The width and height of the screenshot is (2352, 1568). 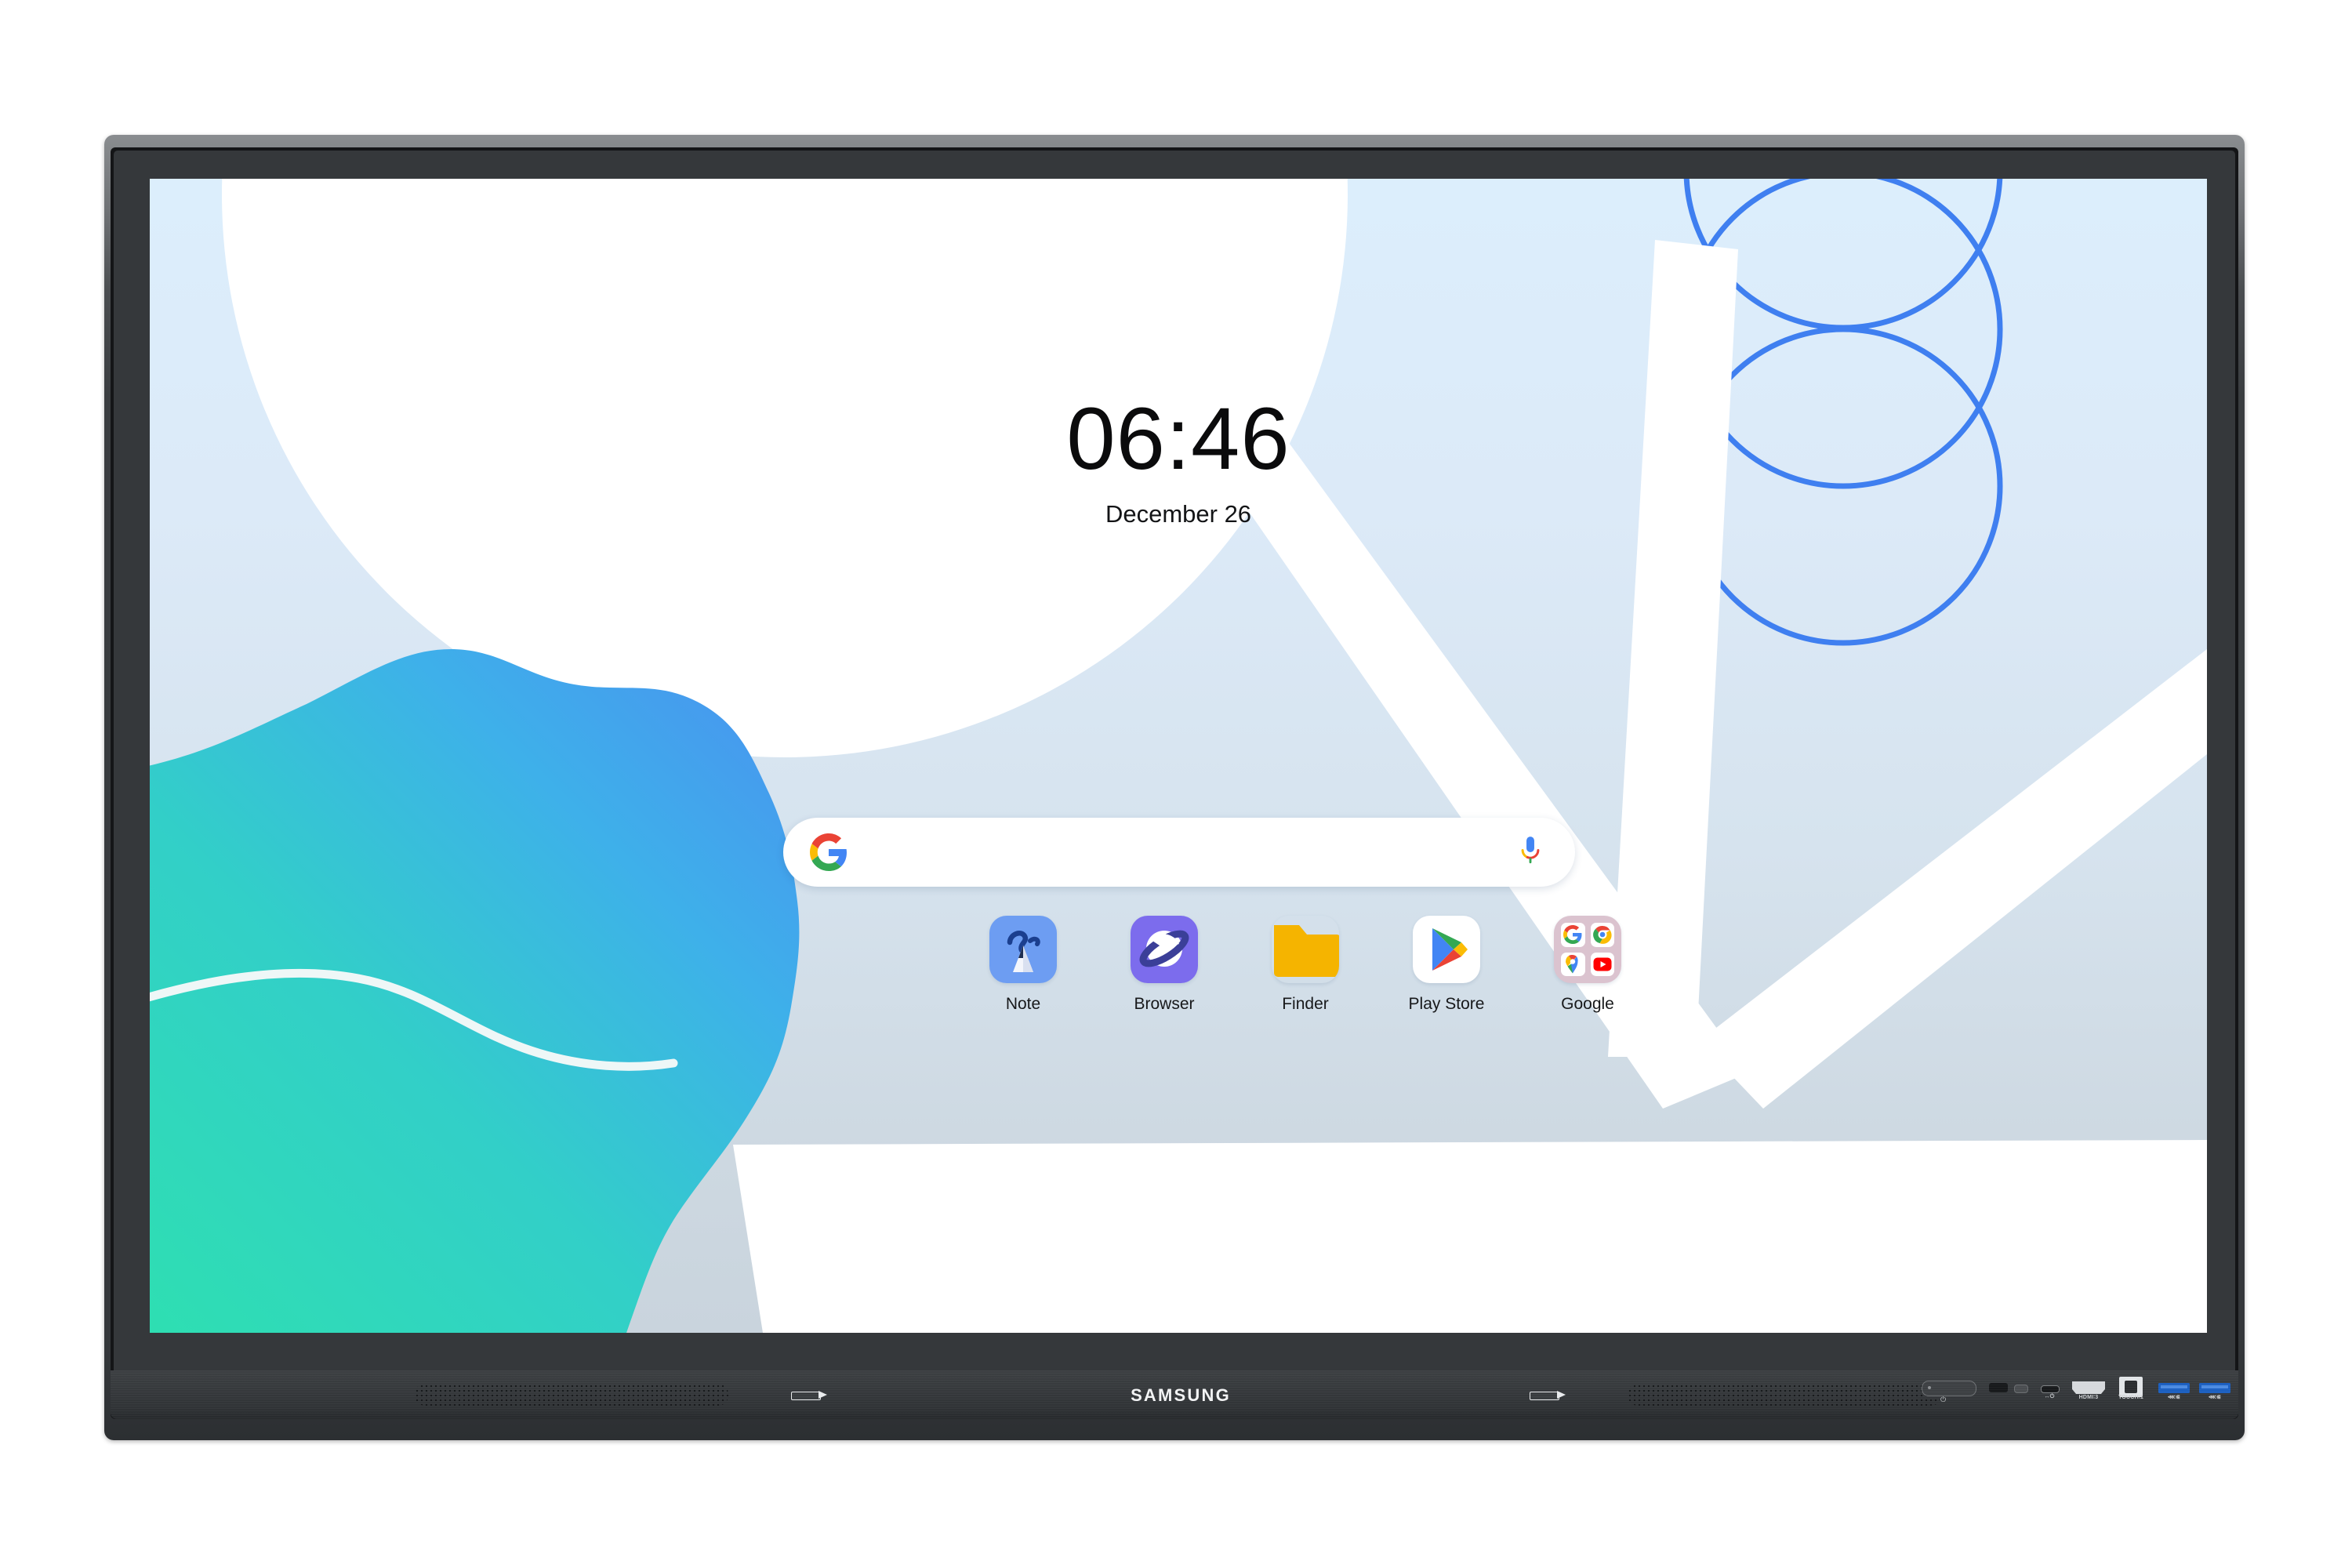 I want to click on youtube-icon, so click(x=1602, y=964).